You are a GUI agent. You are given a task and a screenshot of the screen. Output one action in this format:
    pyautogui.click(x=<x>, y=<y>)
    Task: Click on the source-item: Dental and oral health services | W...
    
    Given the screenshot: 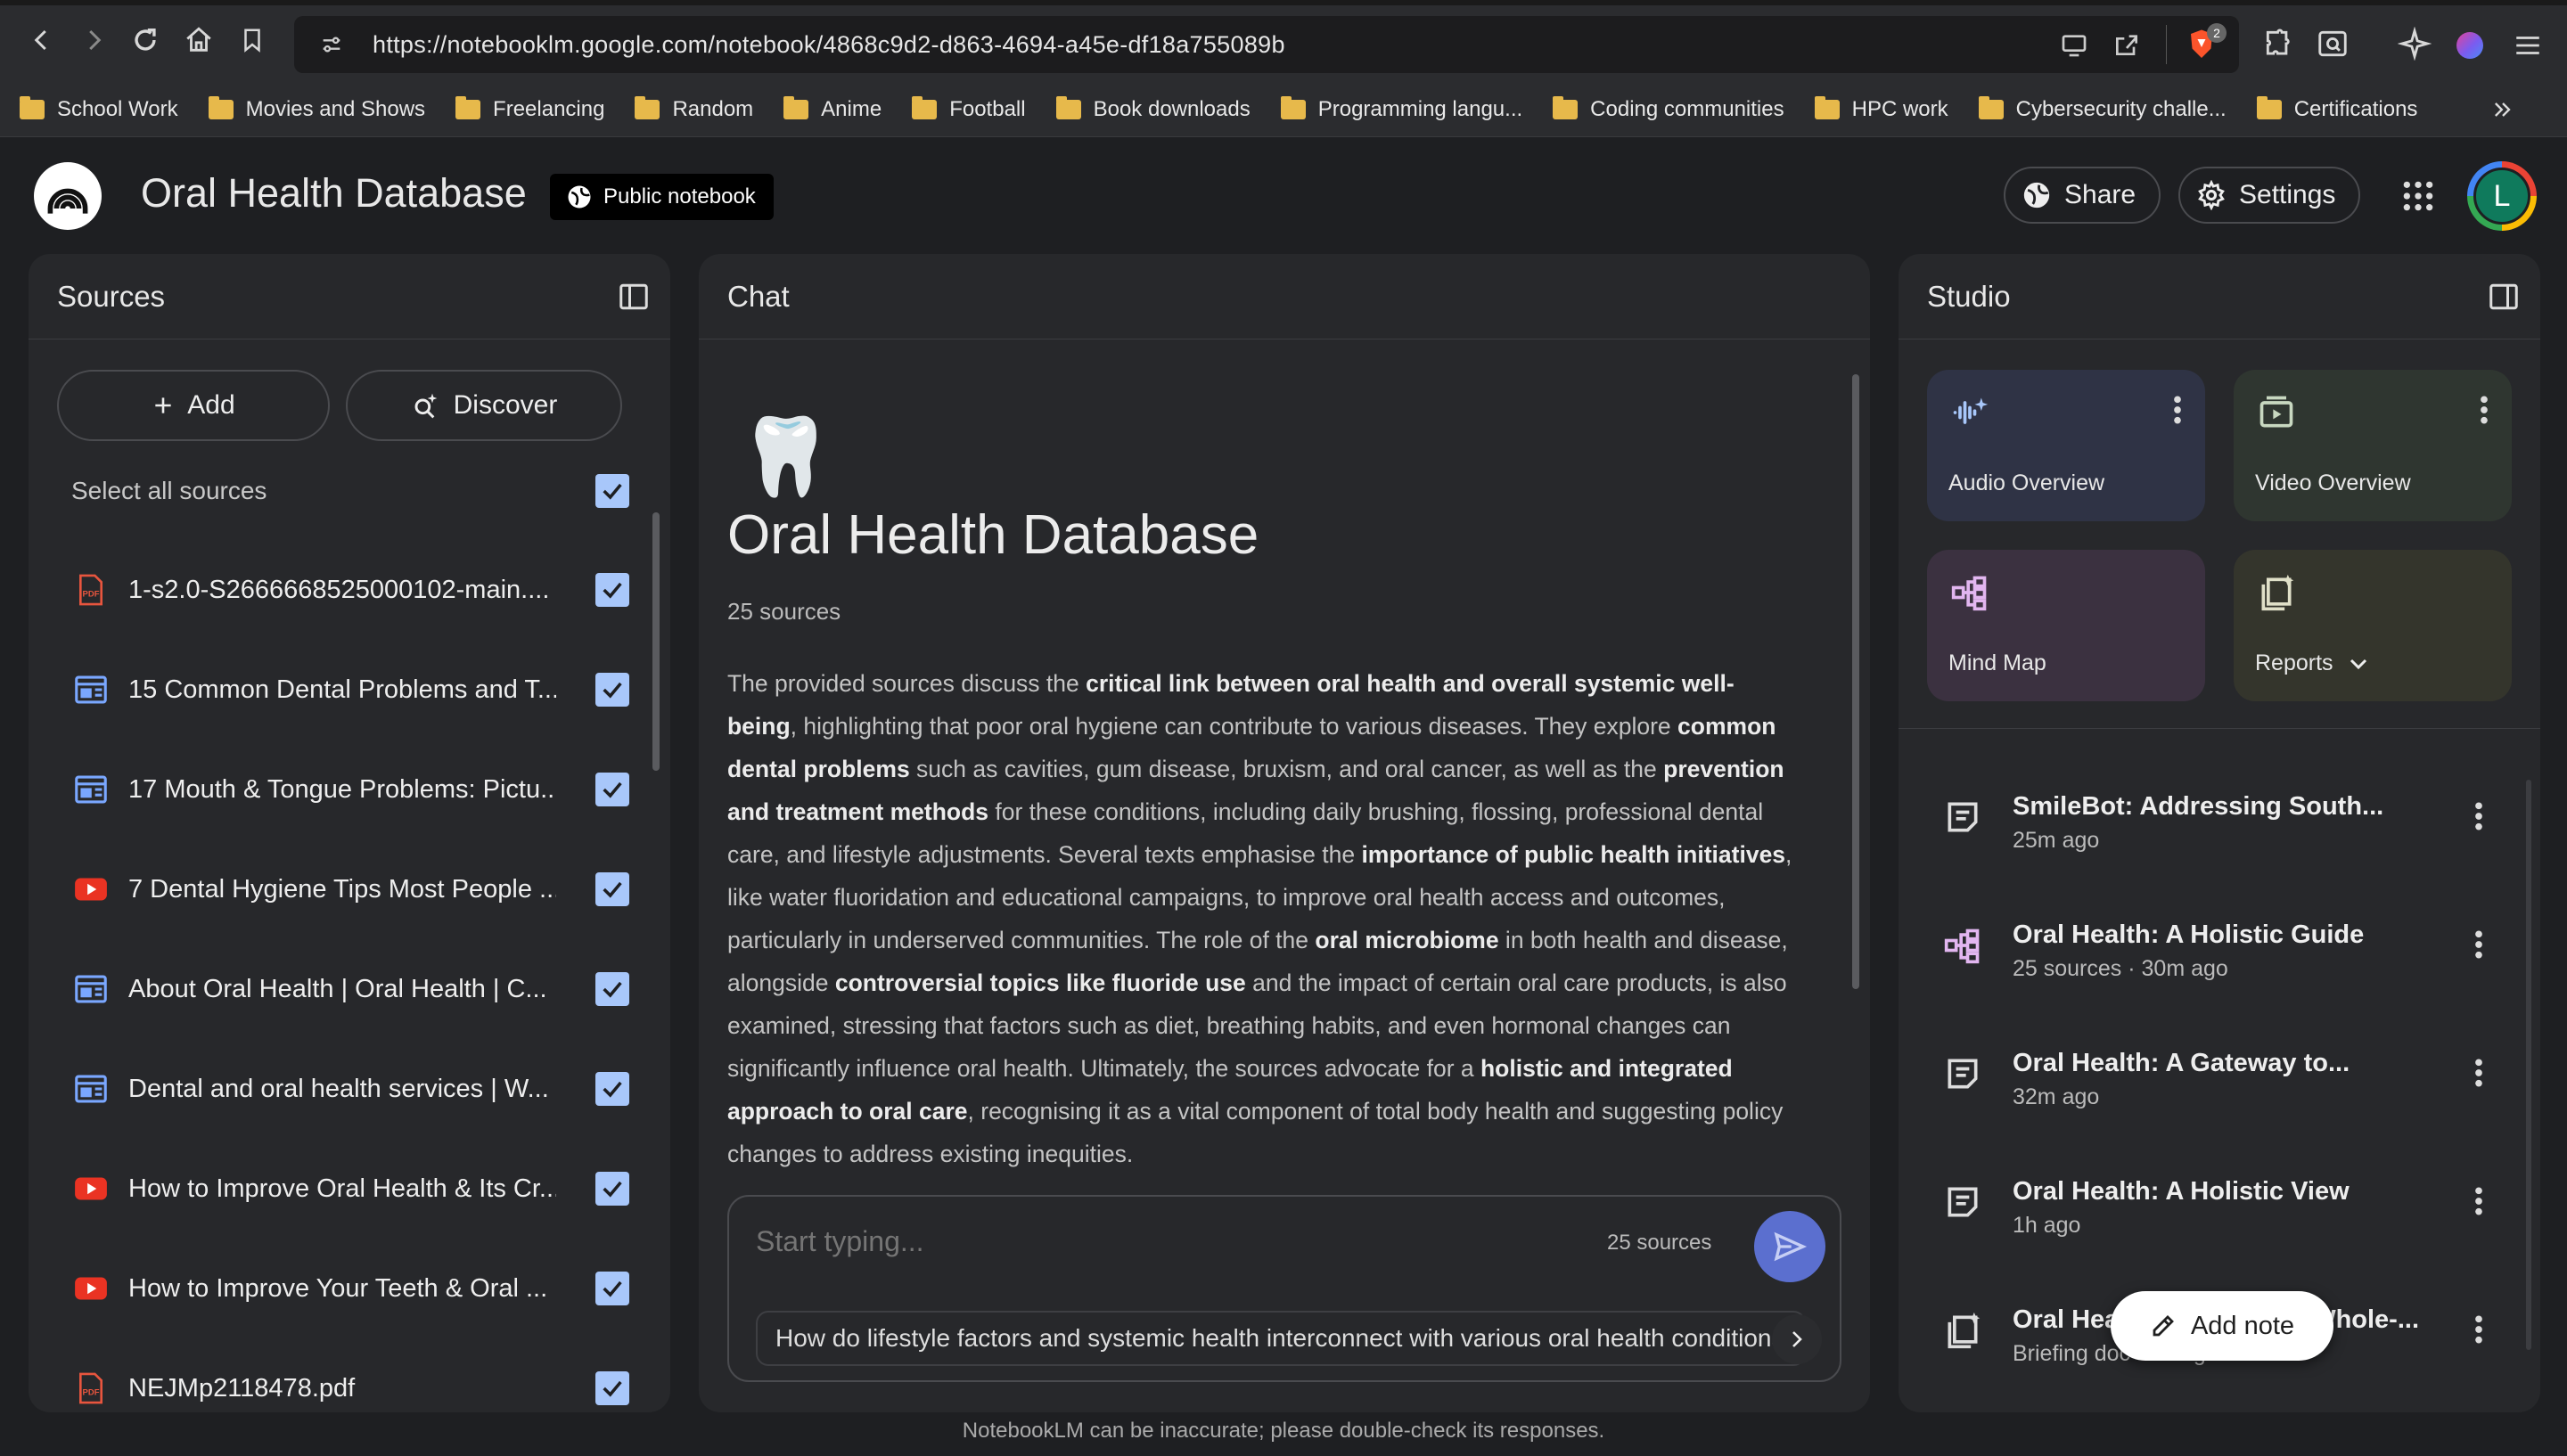 What is the action you would take?
    pyautogui.click(x=358, y=1089)
    